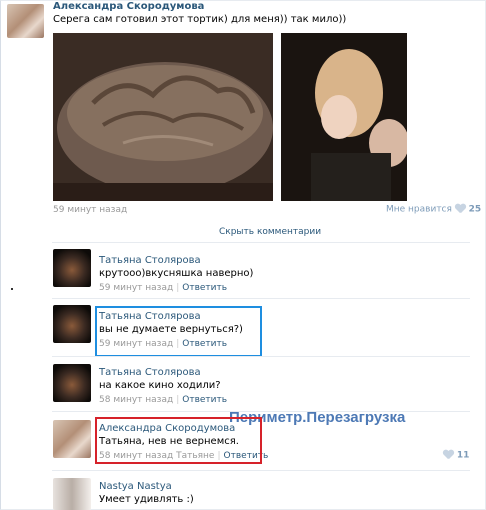 This screenshot has width=486, height=510. I want to click on couple-image, so click(344, 117).